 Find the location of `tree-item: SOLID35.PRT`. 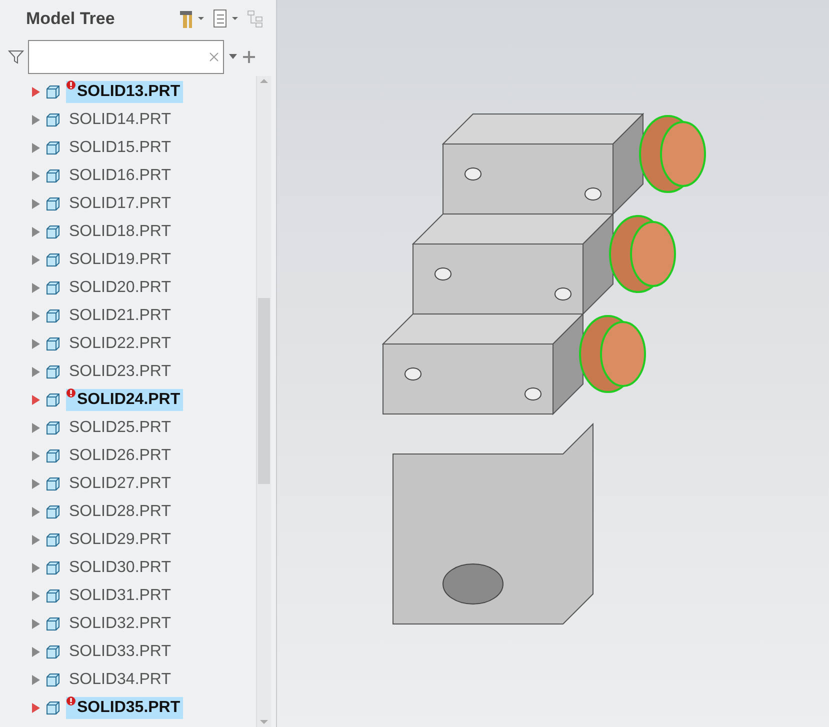

tree-item: SOLID35.PRT is located at coordinates (125, 708).